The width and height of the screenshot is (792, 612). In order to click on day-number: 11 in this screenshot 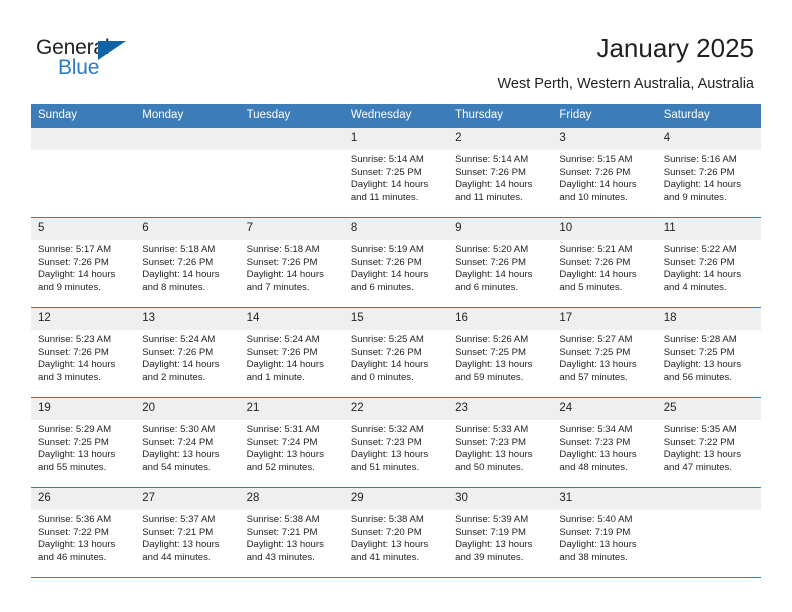, I will do `click(708, 229)`.